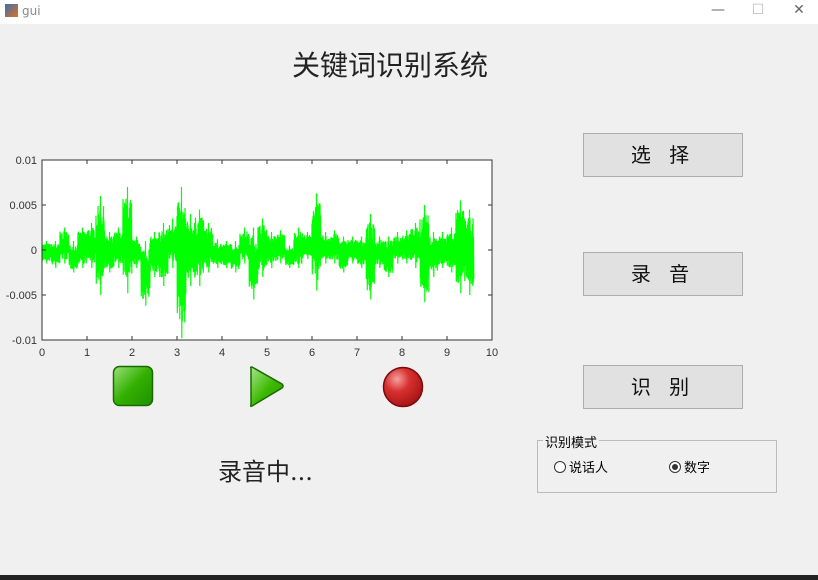  Describe the element at coordinates (403, 387) in the screenshot. I see `record-icon` at that location.